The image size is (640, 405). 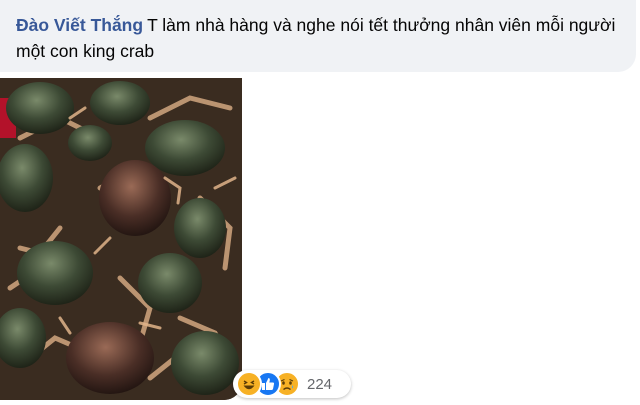 What do you see at coordinates (249, 384) in the screenshot?
I see `haha-icon` at bounding box center [249, 384].